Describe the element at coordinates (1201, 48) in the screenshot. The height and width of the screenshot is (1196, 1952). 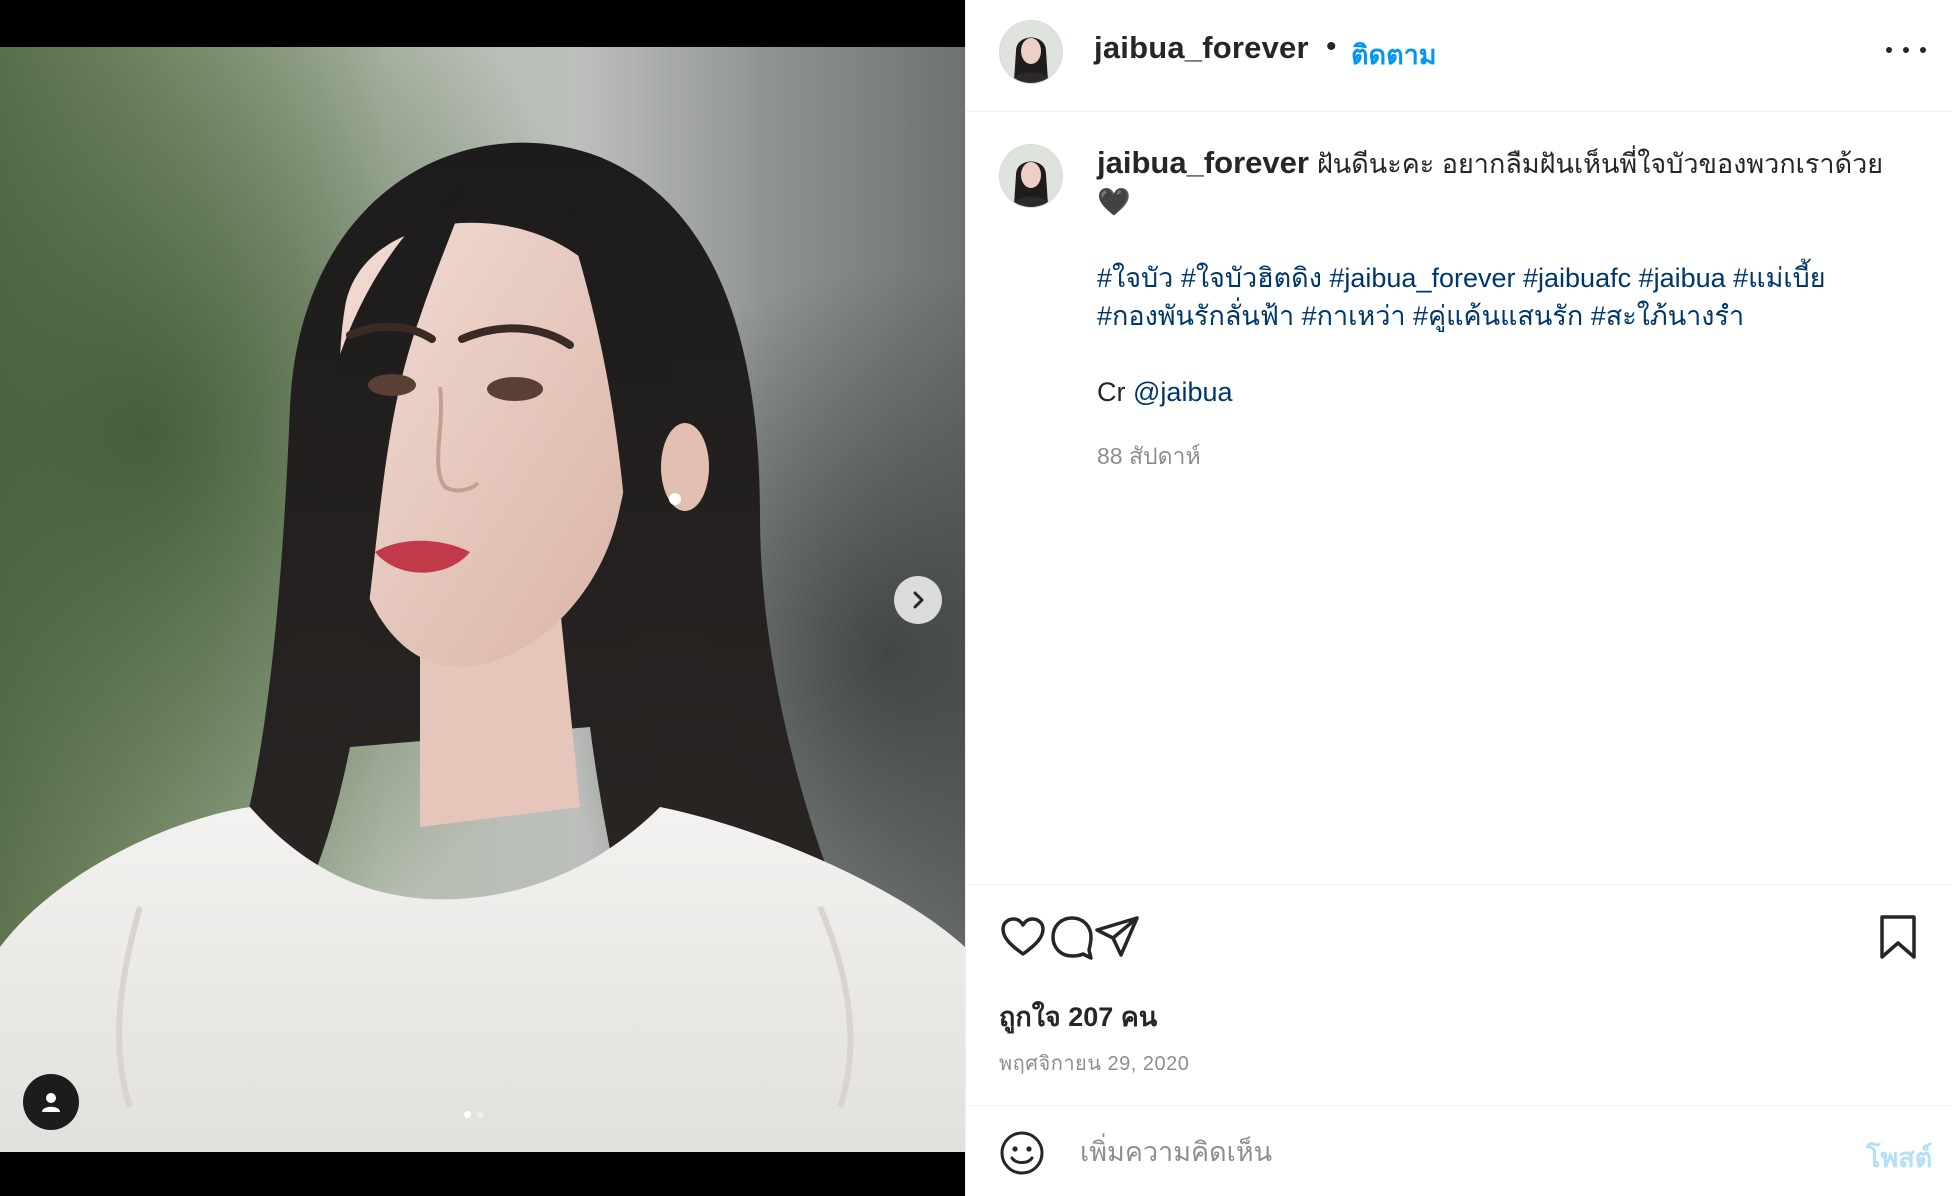
I see `author-username: jaibua_forever` at that location.